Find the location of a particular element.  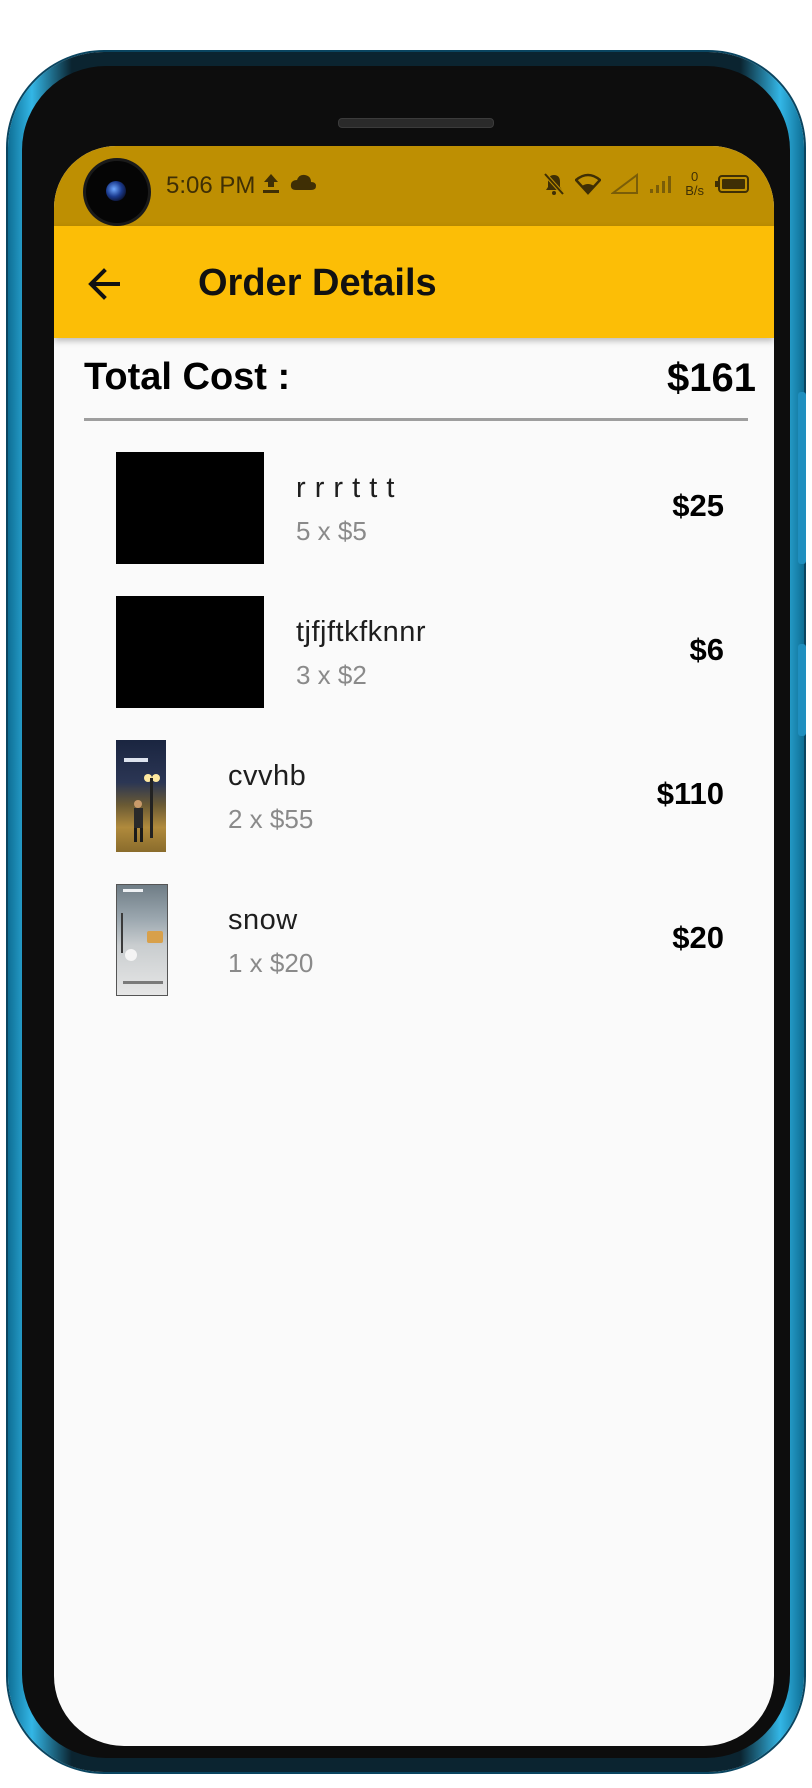

back-button is located at coordinates (104, 284).